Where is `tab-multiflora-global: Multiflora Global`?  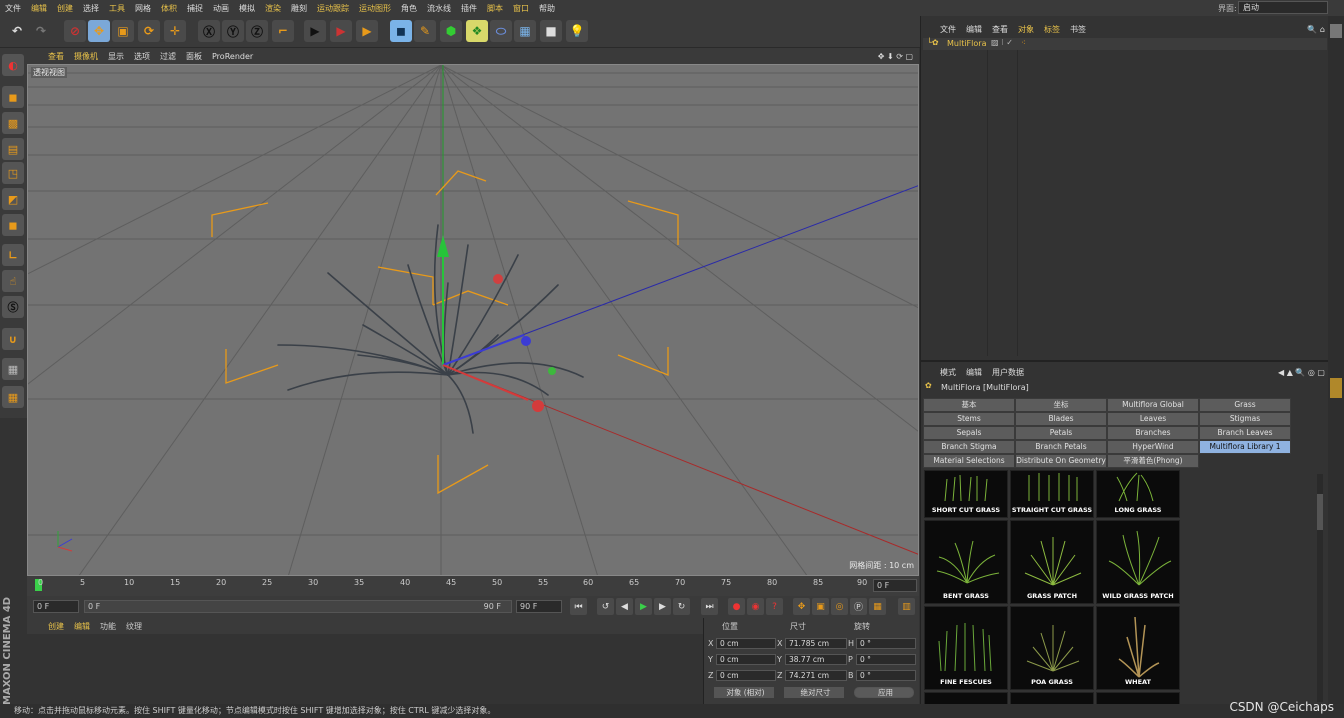 tab-multiflora-global: Multiflora Global is located at coordinates (1153, 405).